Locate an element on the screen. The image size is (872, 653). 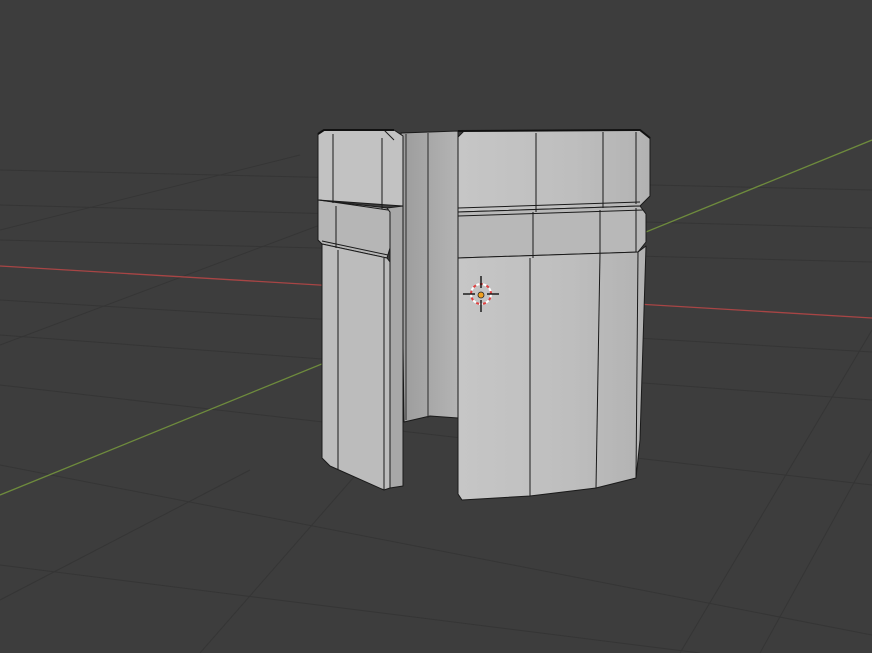
right-segment is located at coordinates (554, 315).